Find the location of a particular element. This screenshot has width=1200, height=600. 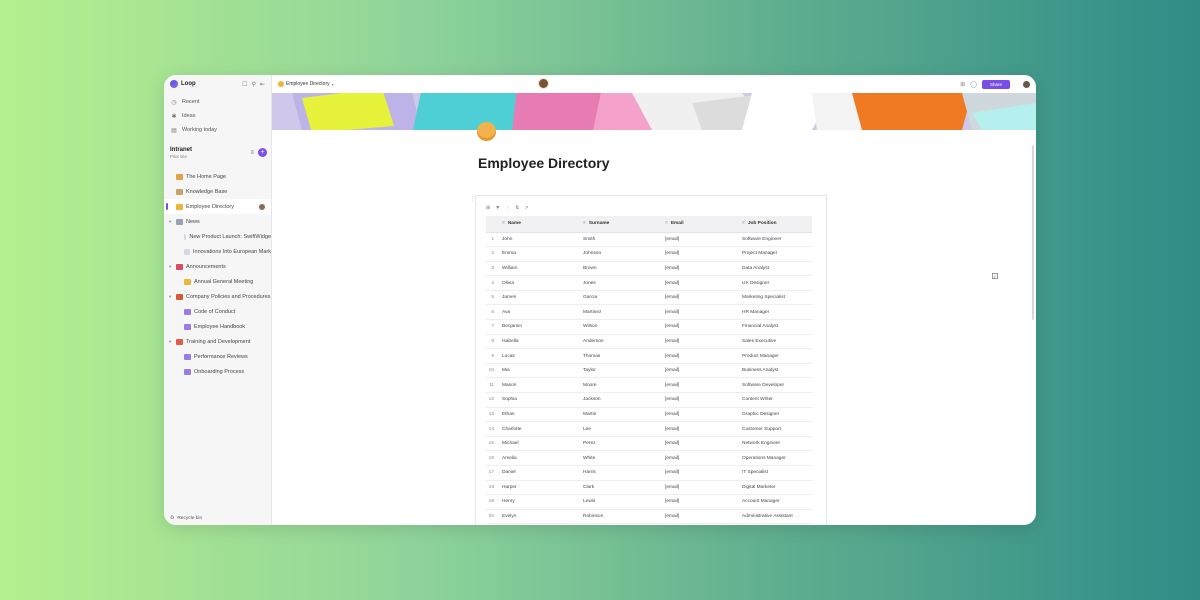

name-cell: William is located at coordinates (538, 269).